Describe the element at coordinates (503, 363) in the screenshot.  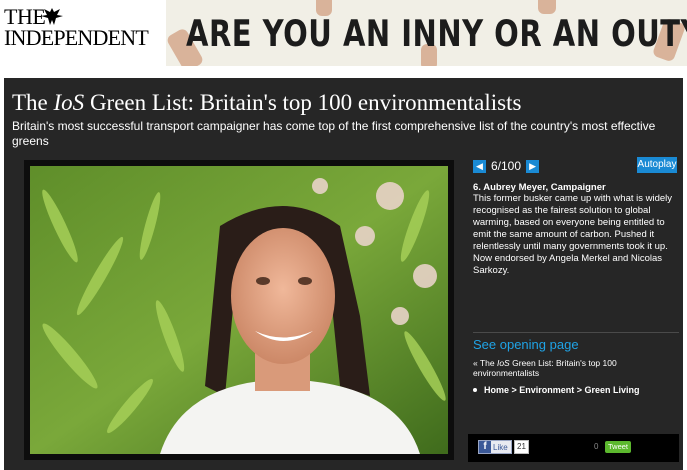
I see `back-italic: IoS` at that location.